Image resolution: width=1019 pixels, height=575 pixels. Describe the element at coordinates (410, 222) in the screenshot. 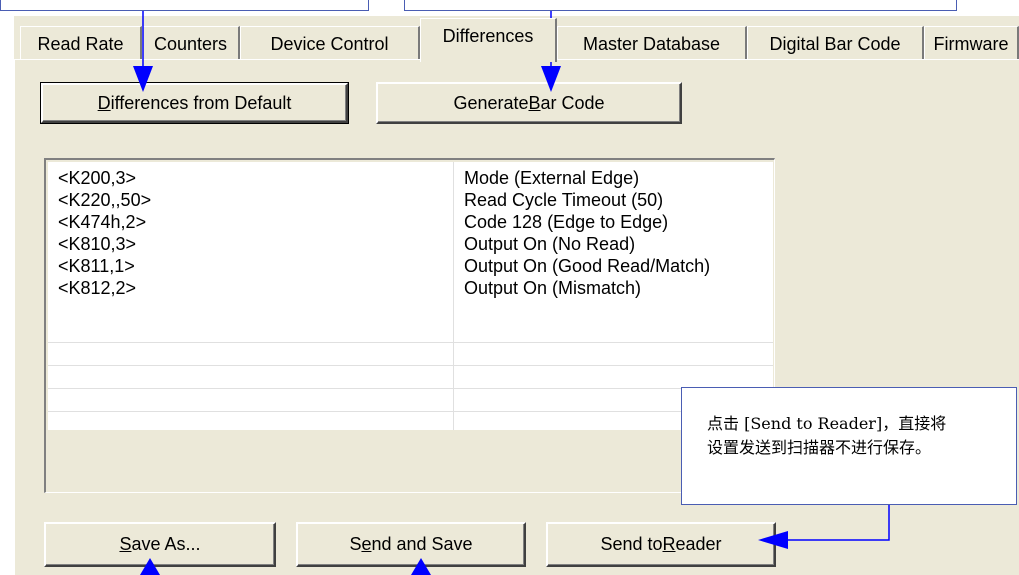

I see `list-item: <K474h,2> Code 128 (Edge to Edge)` at that location.